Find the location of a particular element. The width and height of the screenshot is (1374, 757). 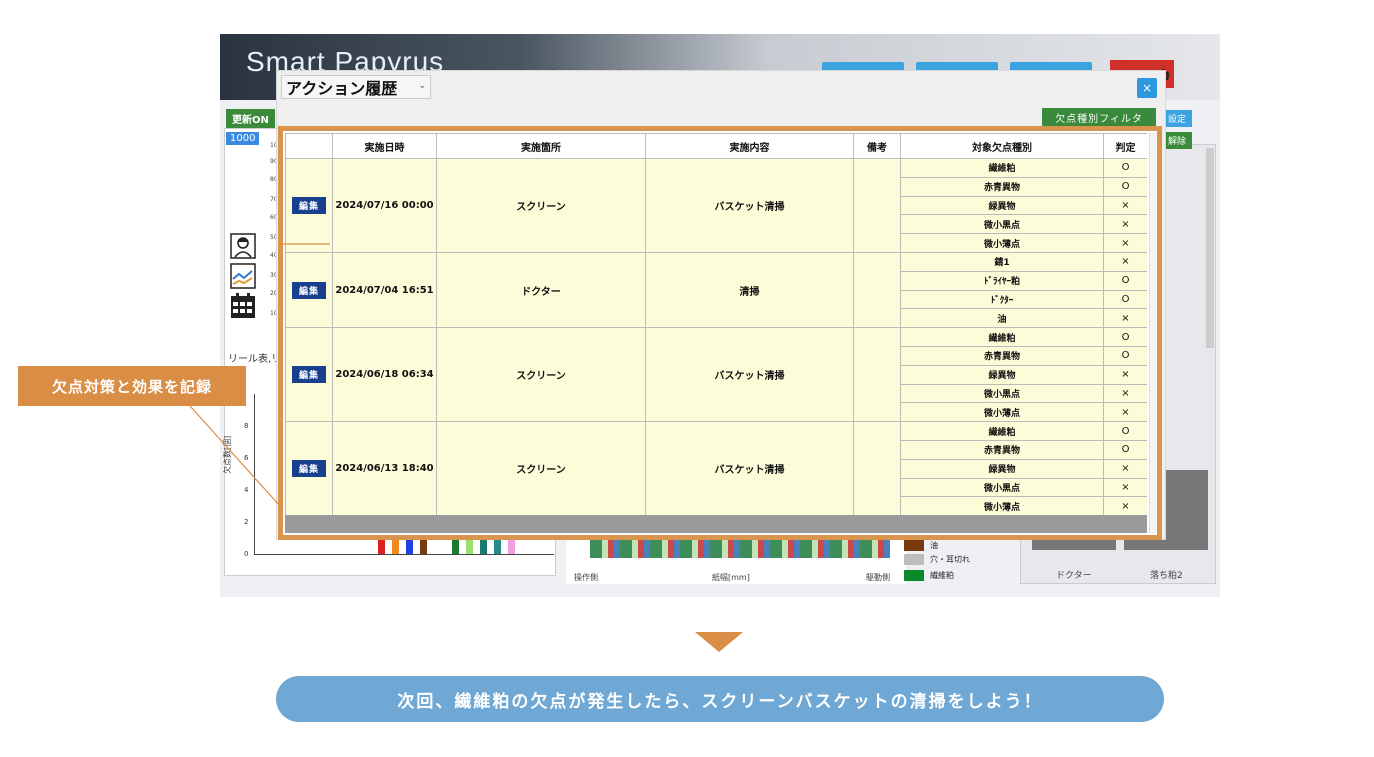

summary-banner: 次回、繊維粕の欠点が発生したら、スクリーンバスケットの清掃をしよう！ is located at coordinates (720, 699).